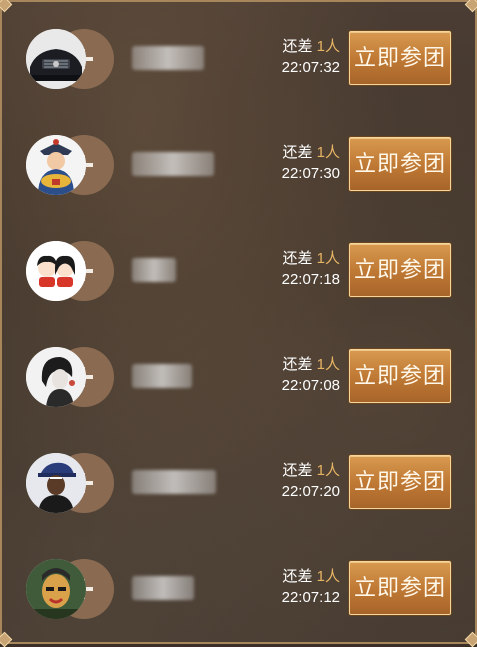 The image size is (477, 647). Describe the element at coordinates (310, 67) in the screenshot. I see `countdown-timer: 22:07:32` at that location.